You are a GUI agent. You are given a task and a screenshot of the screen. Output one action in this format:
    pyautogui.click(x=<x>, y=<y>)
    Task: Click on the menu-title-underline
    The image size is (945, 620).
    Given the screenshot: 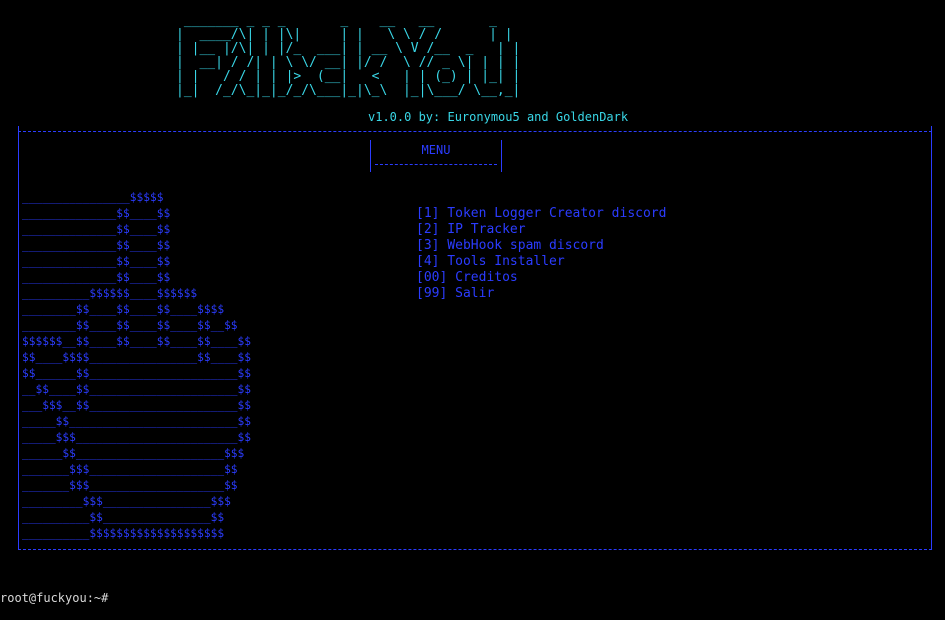 What is the action you would take?
    pyautogui.click(x=436, y=164)
    